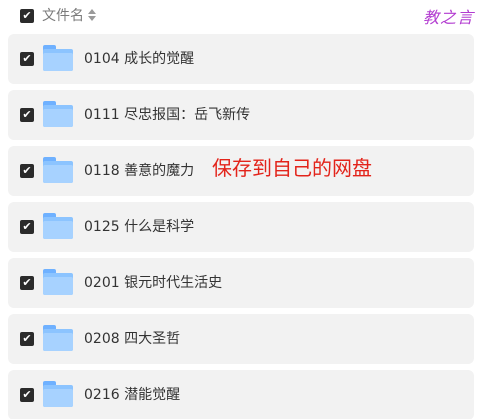 The width and height of the screenshot is (480, 419). I want to click on brand-watermark: 教之言, so click(448, 17).